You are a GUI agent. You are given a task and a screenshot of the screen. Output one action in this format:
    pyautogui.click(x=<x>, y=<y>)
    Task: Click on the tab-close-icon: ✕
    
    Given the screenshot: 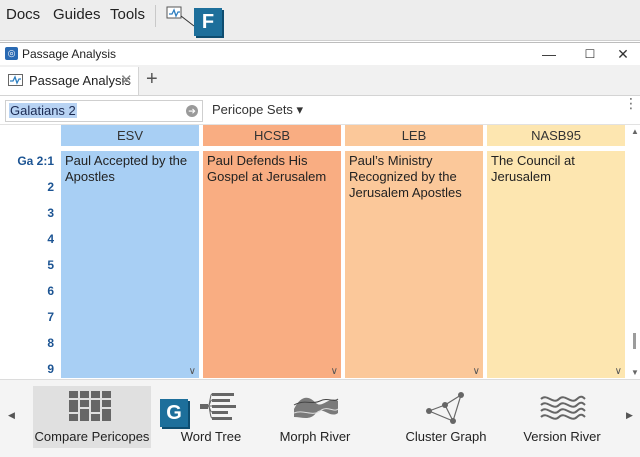 What is the action you would take?
    pyautogui.click(x=126, y=80)
    